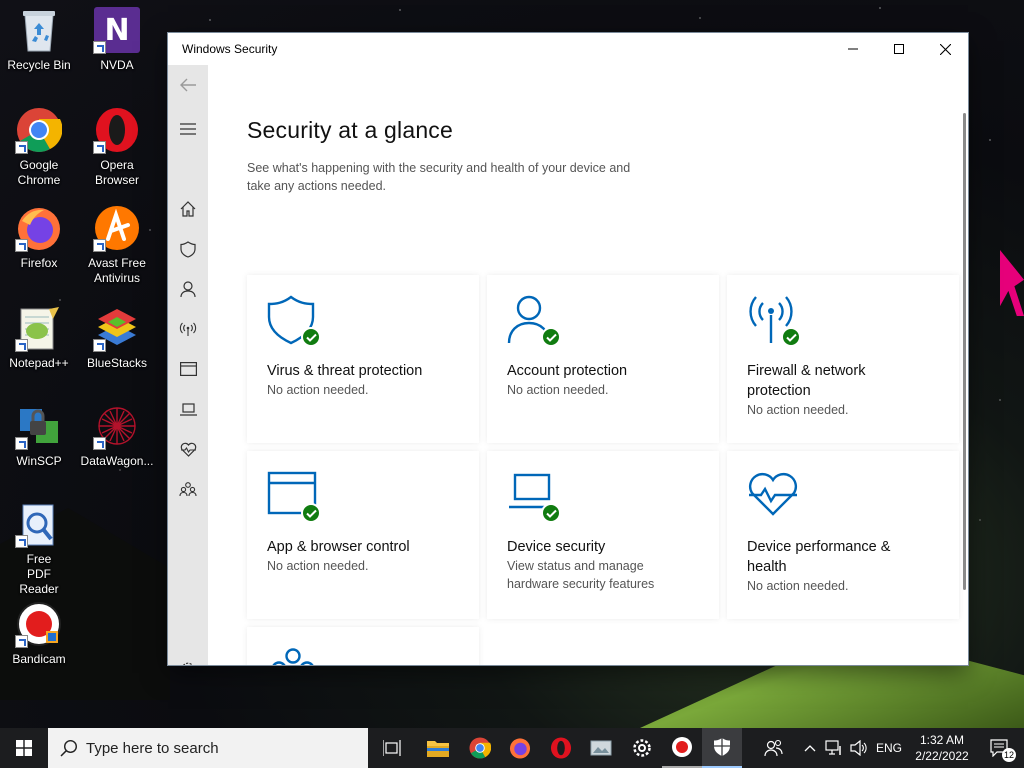 The image size is (1024, 768). What do you see at coordinates (642, 748) in the screenshot?
I see `taskbar-settings` at bounding box center [642, 748].